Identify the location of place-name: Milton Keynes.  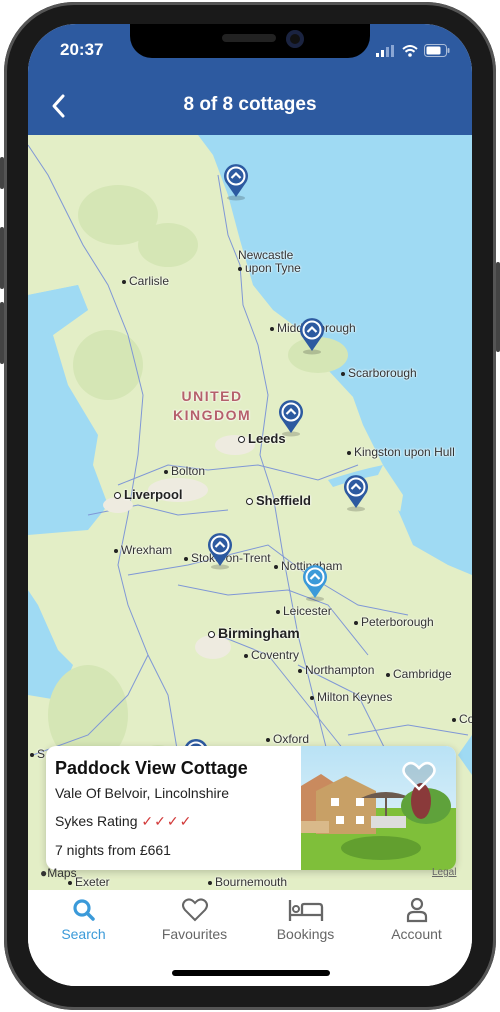
(355, 697).